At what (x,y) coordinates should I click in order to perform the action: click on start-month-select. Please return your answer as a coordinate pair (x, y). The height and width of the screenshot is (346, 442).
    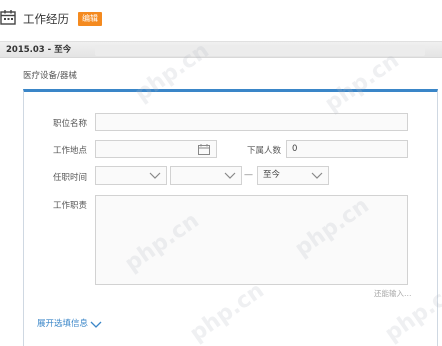
    Looking at the image, I should click on (206, 175).